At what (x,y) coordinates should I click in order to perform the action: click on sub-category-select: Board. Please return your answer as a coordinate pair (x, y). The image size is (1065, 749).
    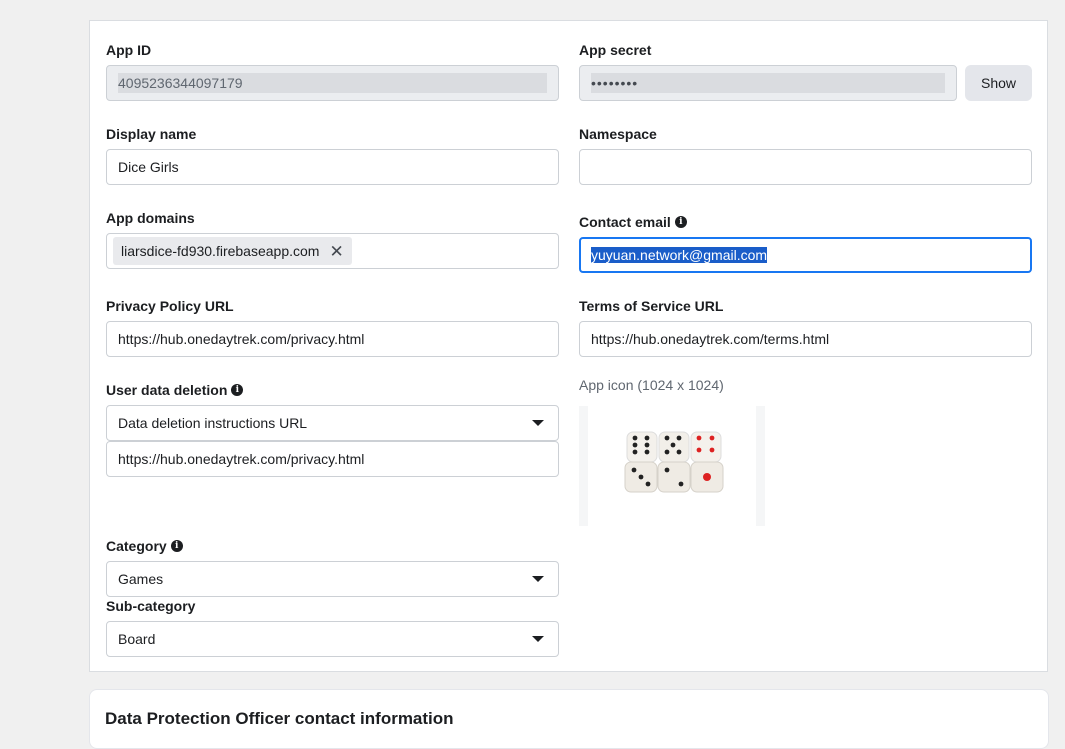
    Looking at the image, I should click on (332, 639).